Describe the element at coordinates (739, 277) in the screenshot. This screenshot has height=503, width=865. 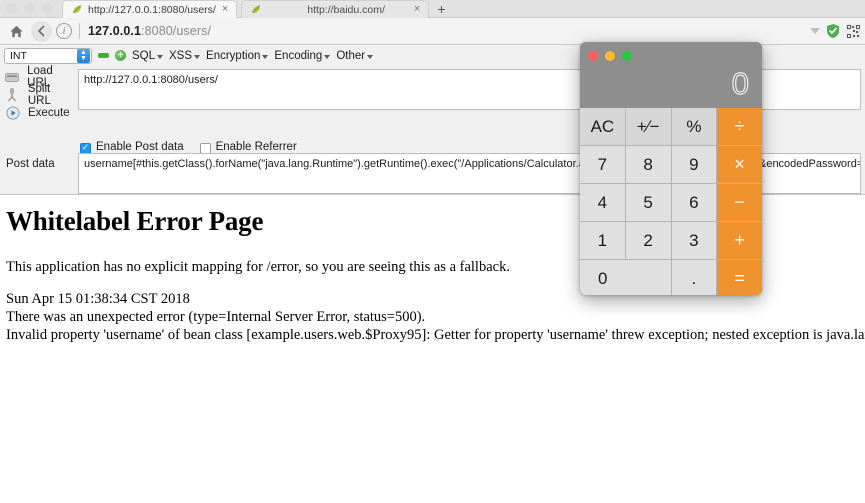
I see `calc-key-equals: =` at that location.